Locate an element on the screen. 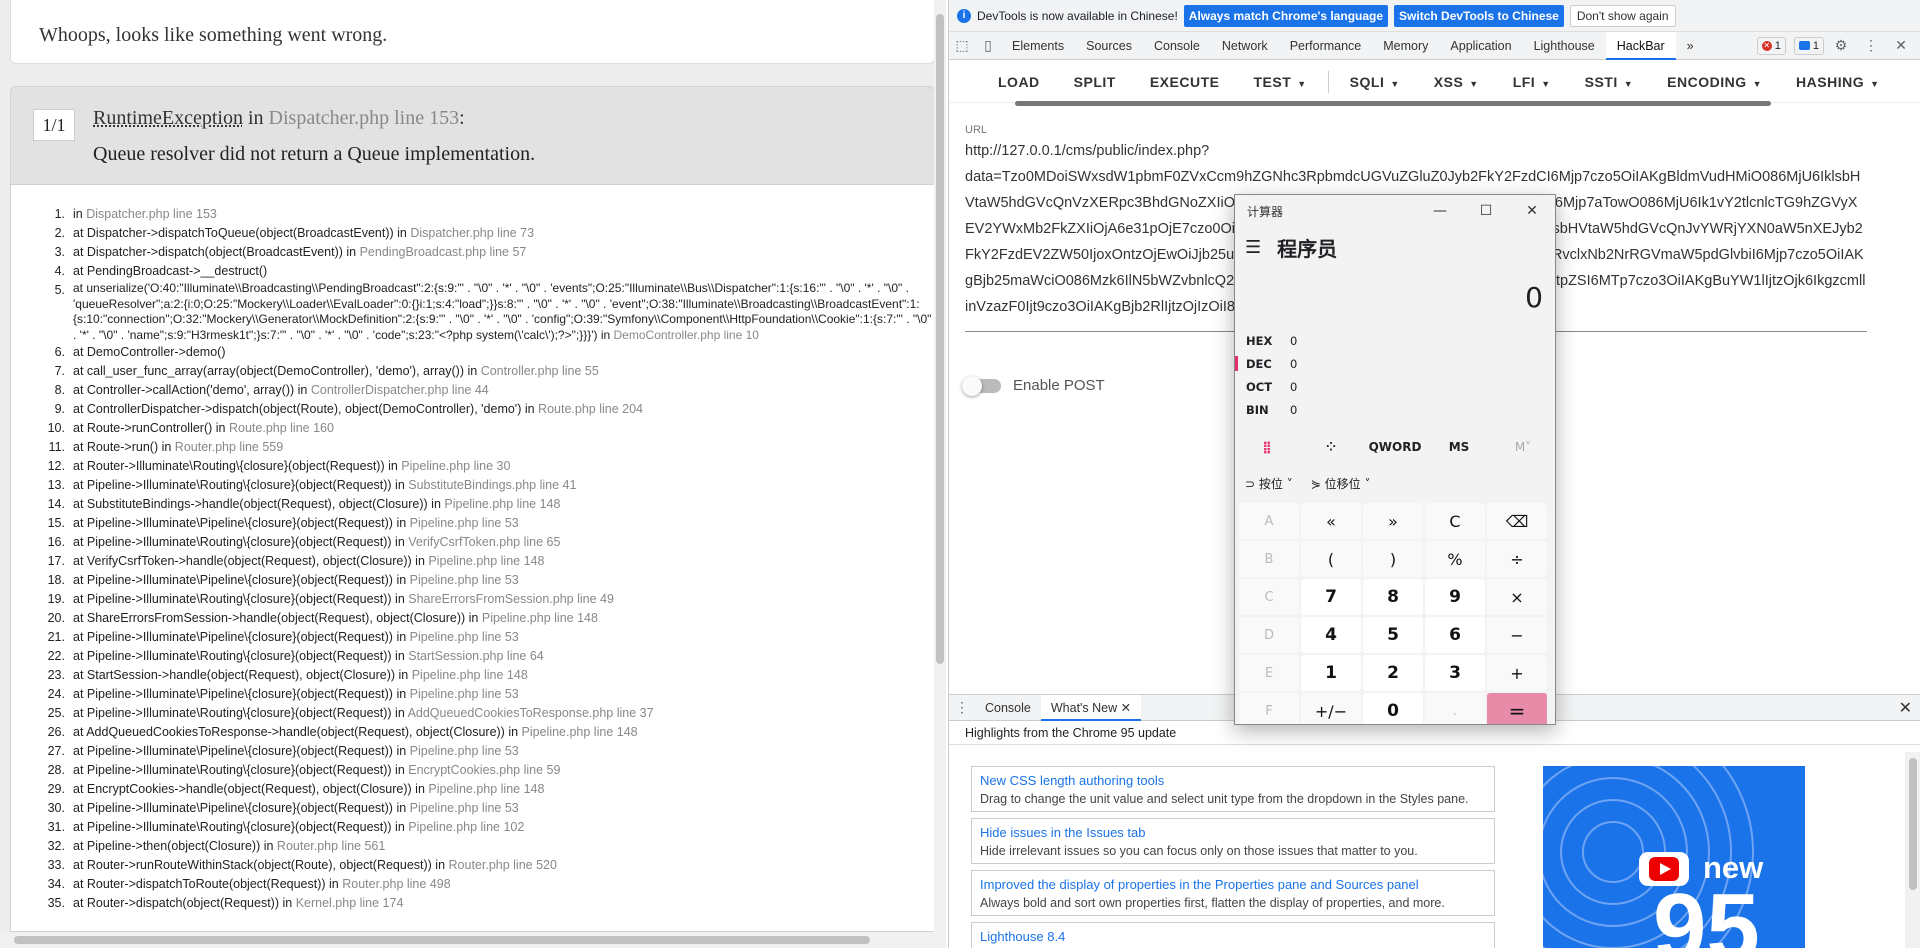 This screenshot has width=1920, height=948. inspect-element-icon: ⬚ is located at coordinates (962, 45).